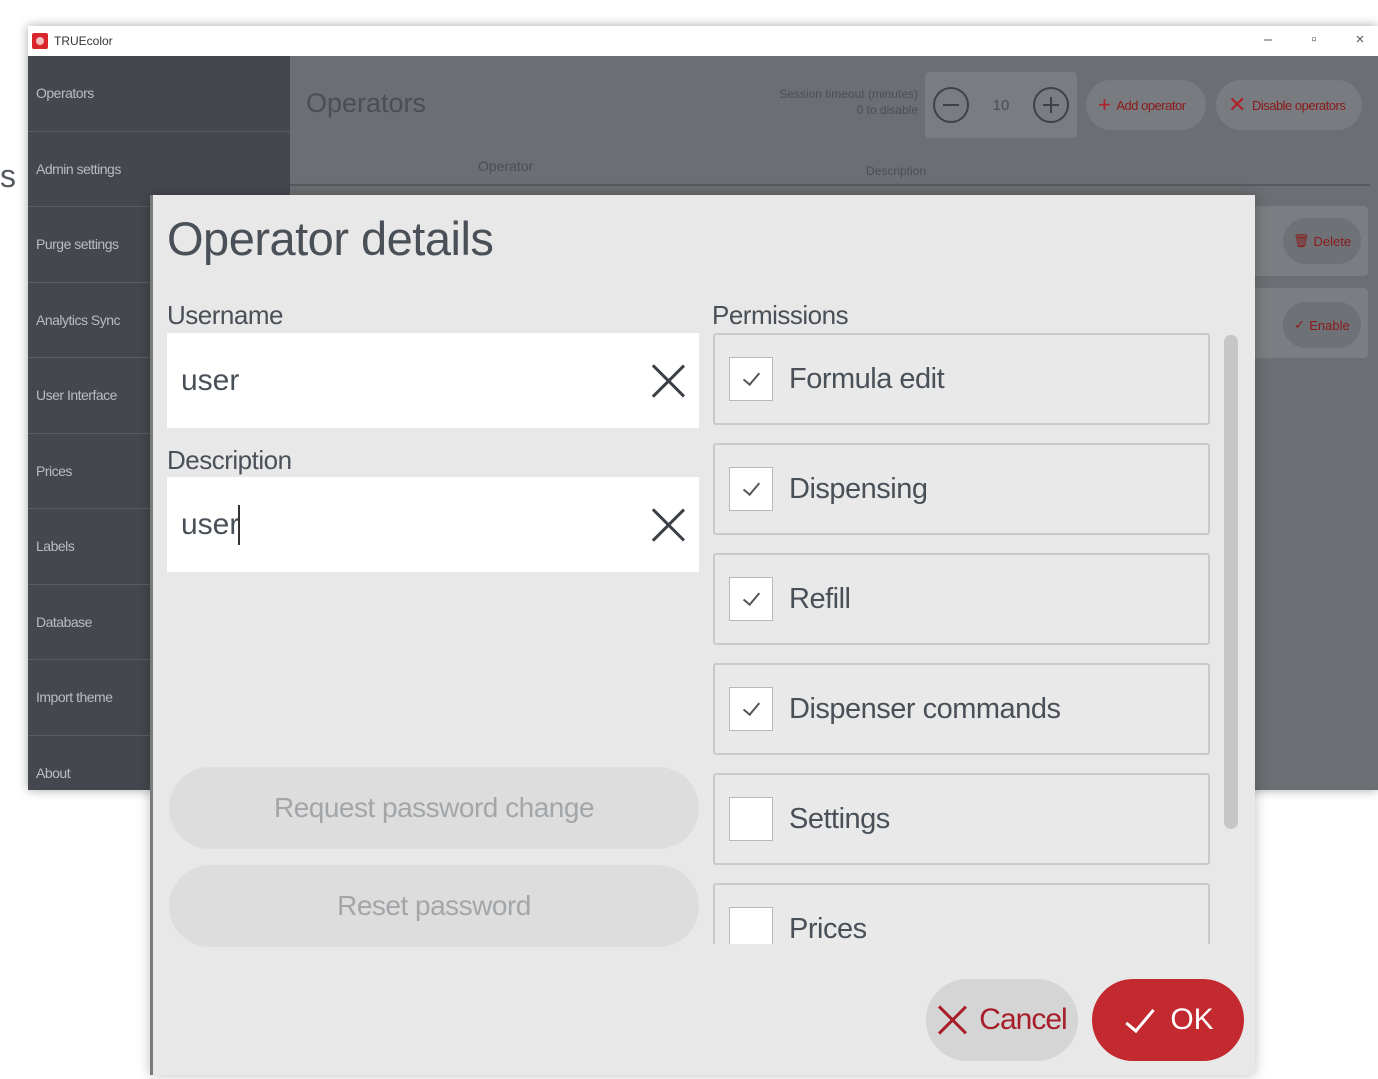  I want to click on ok-label: OK, so click(1192, 1019).